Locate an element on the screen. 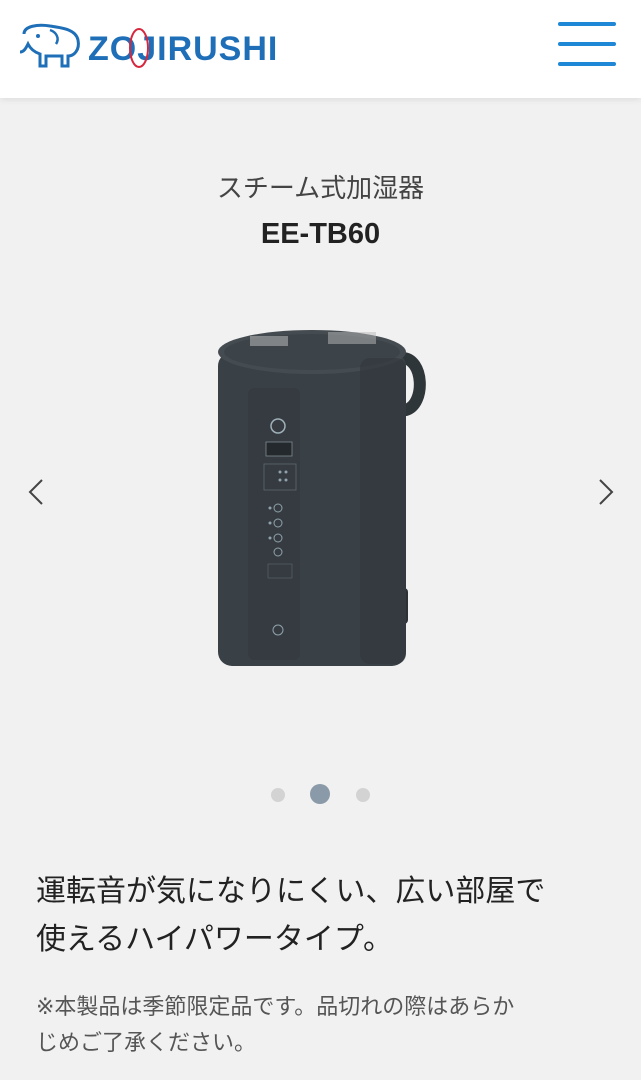 The width and height of the screenshot is (641, 1080). tagline-line-2: 使えるハイパワータイプ。 is located at coordinates (214, 939).